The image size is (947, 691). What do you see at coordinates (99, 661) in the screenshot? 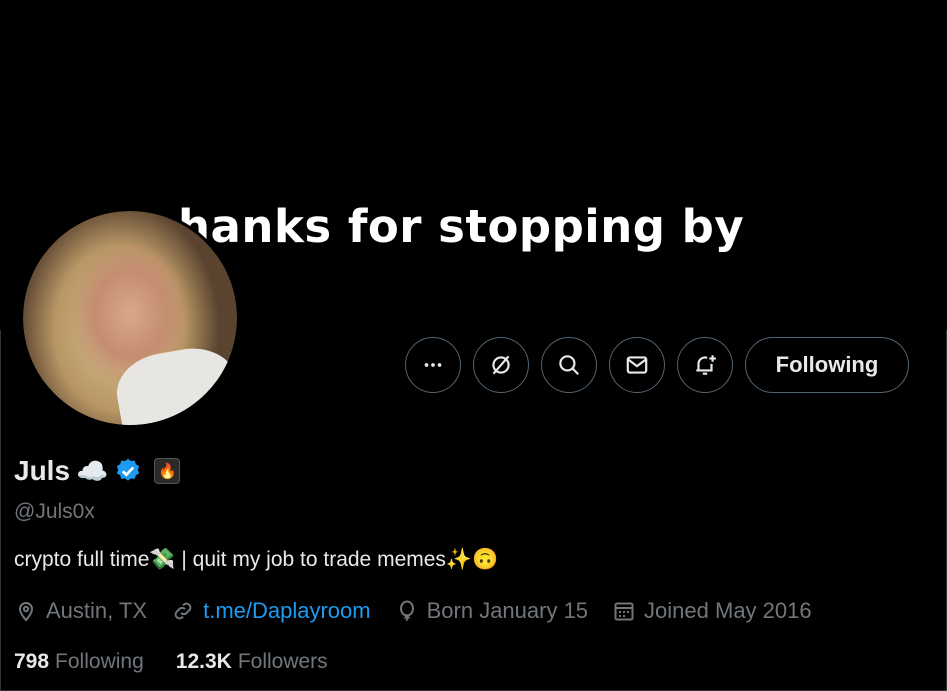
I see `following-label: Following` at bounding box center [99, 661].